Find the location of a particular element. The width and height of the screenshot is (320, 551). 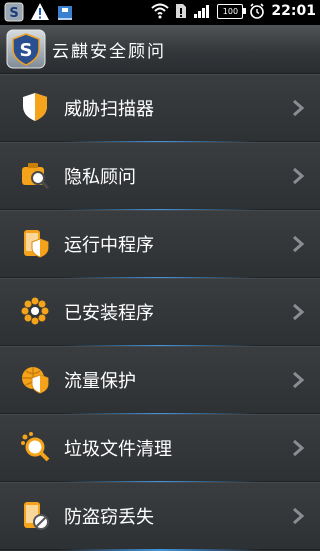

menu-item-label: 垃圾文件清理 is located at coordinates (118, 449).